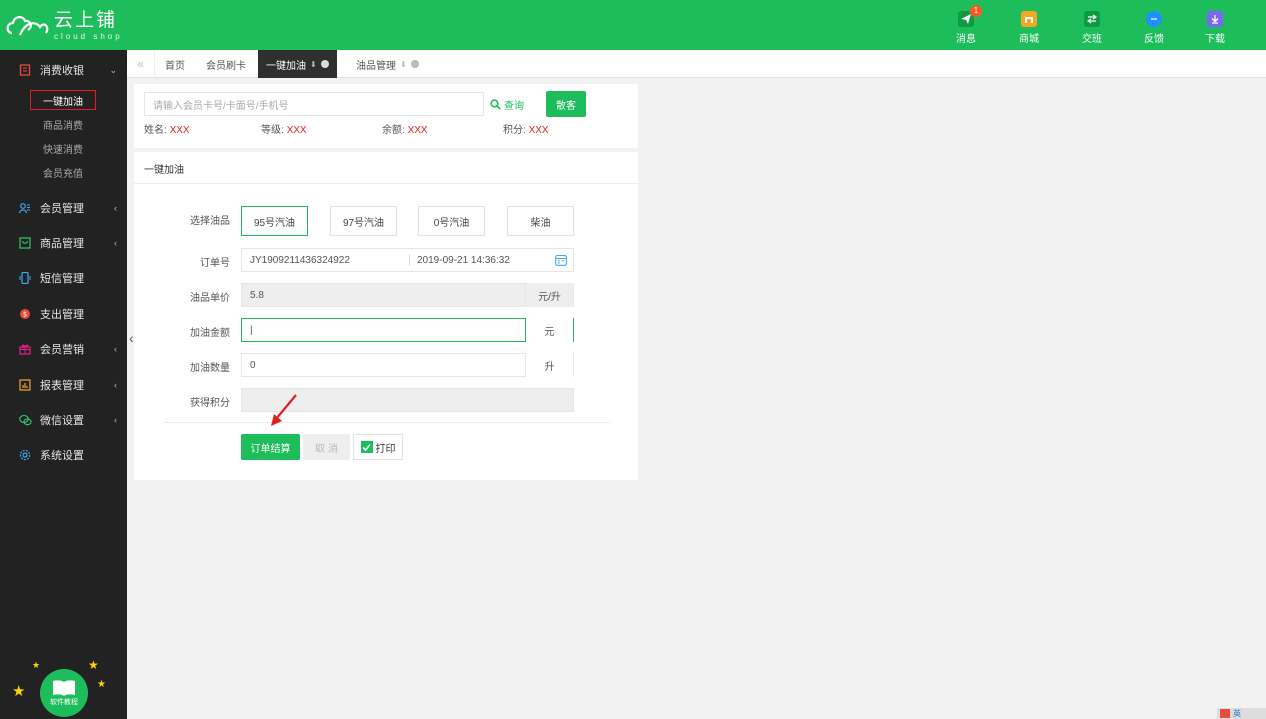 The height and width of the screenshot is (719, 1266). I want to click on software-tutorial-button: 软件教程, so click(64, 693).